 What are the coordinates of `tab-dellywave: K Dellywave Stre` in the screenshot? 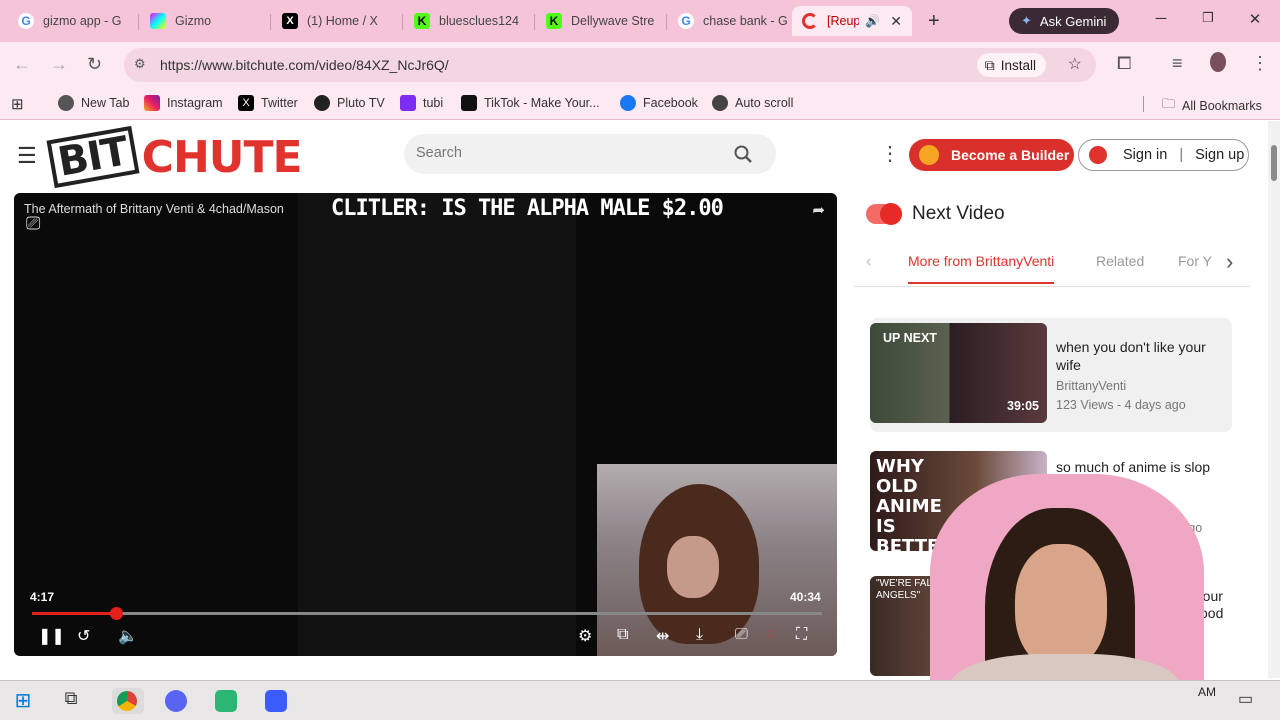 It's located at (600, 21).